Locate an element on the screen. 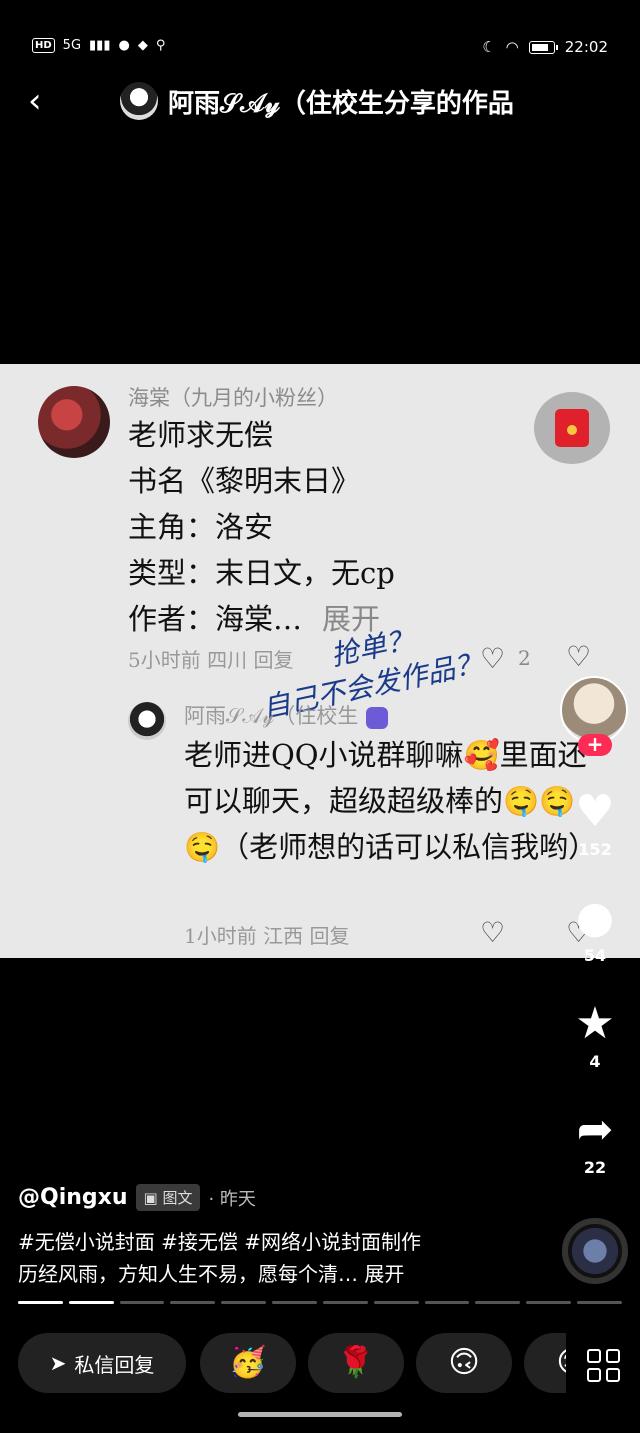 The height and width of the screenshot is (1433, 640). post-type-badge: ▣ 图文 is located at coordinates (168, 1197).